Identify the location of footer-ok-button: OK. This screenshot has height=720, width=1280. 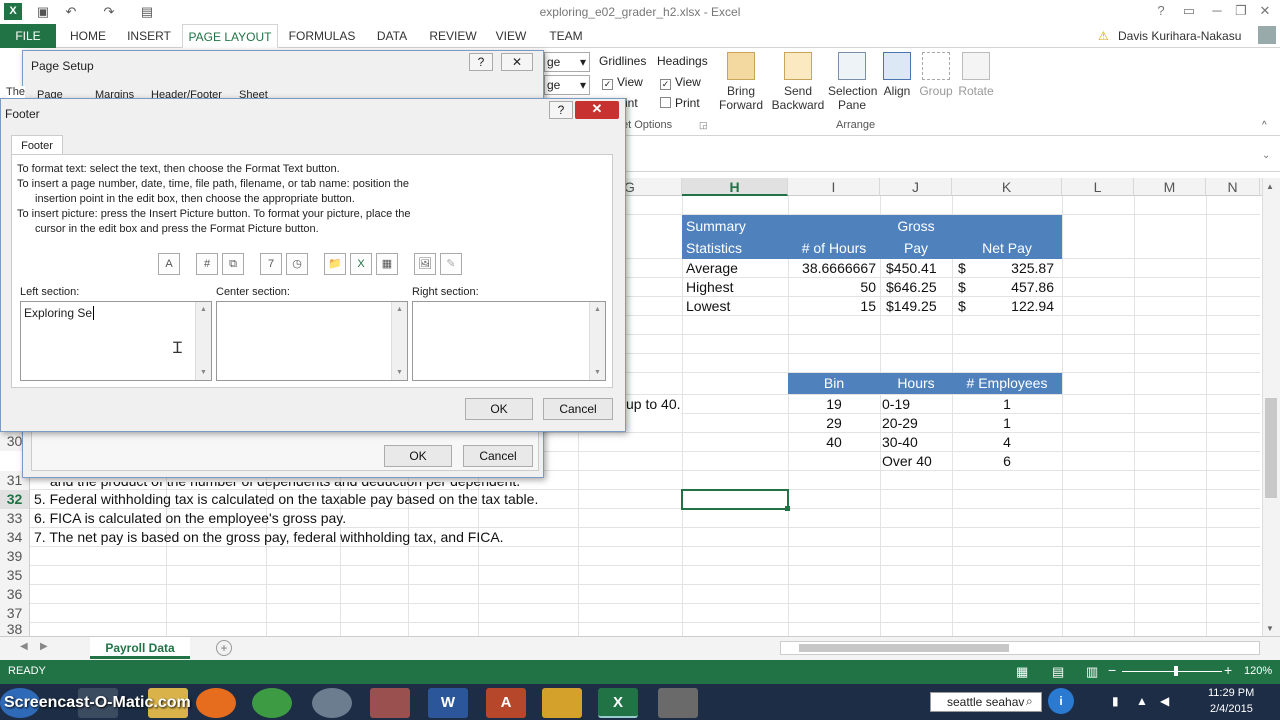
(499, 409).